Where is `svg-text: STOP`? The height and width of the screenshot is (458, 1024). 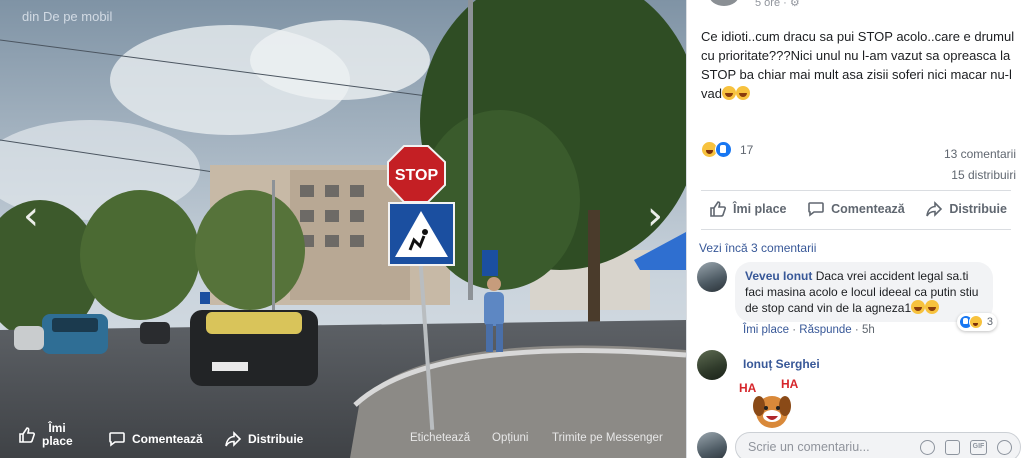
svg-text: STOP is located at coordinates (417, 175).